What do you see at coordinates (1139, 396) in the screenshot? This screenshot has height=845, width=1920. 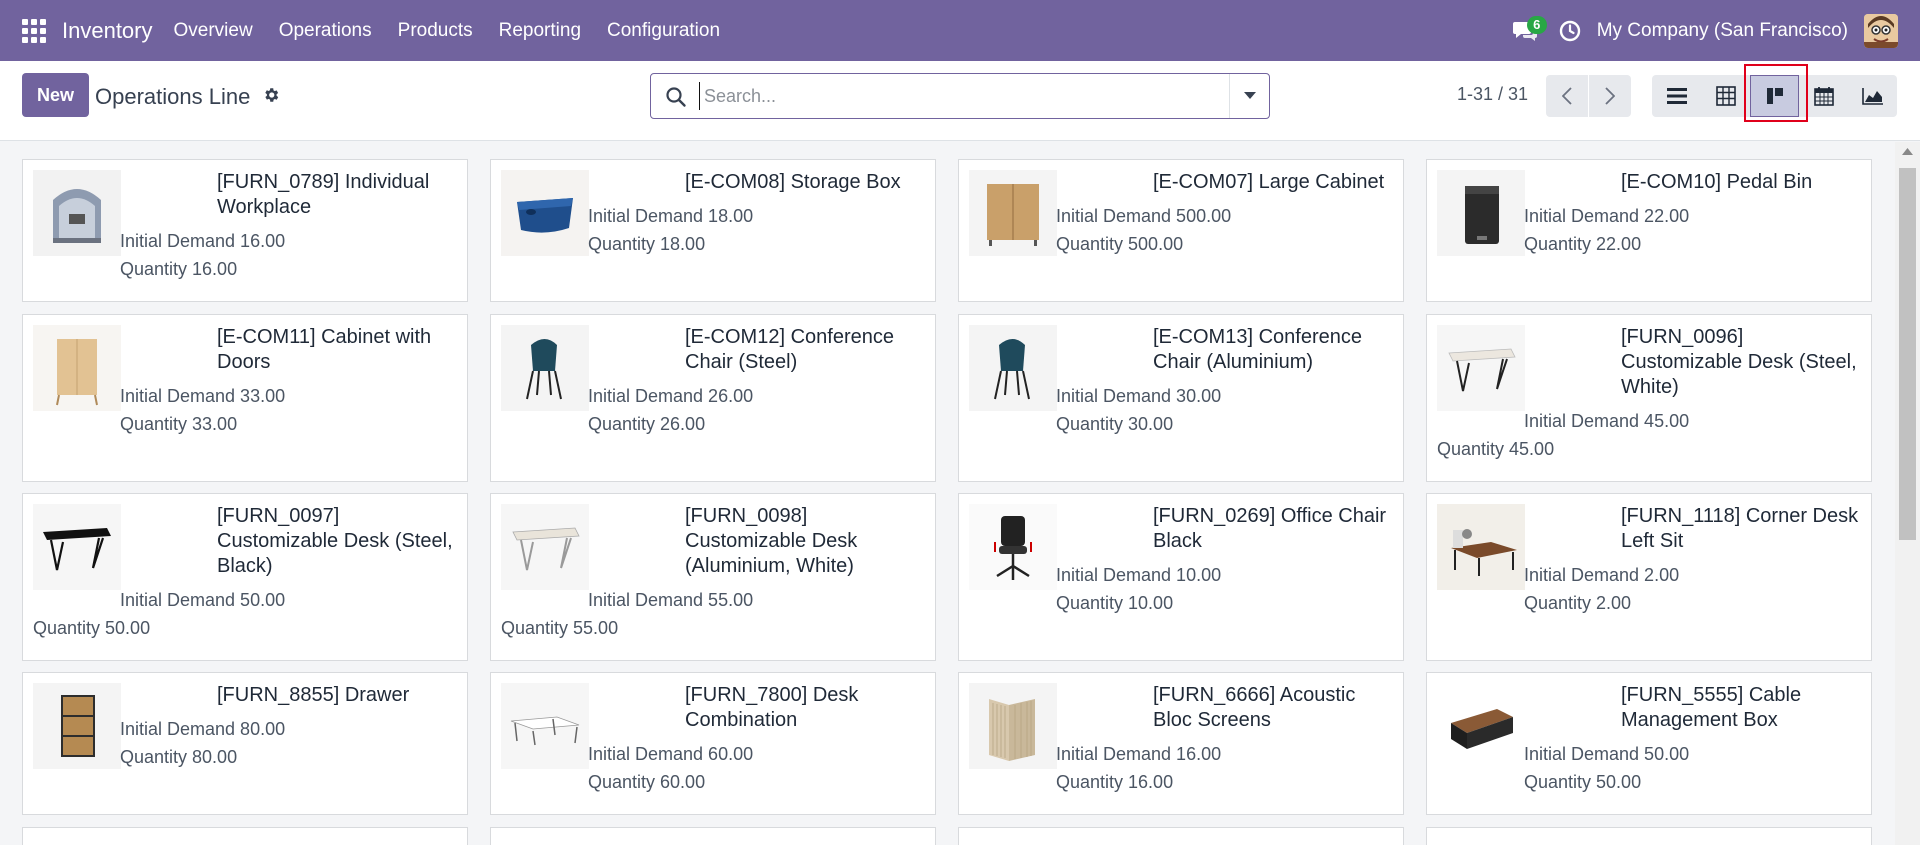 I see `initial-demand: Initial Demand 30.00` at bounding box center [1139, 396].